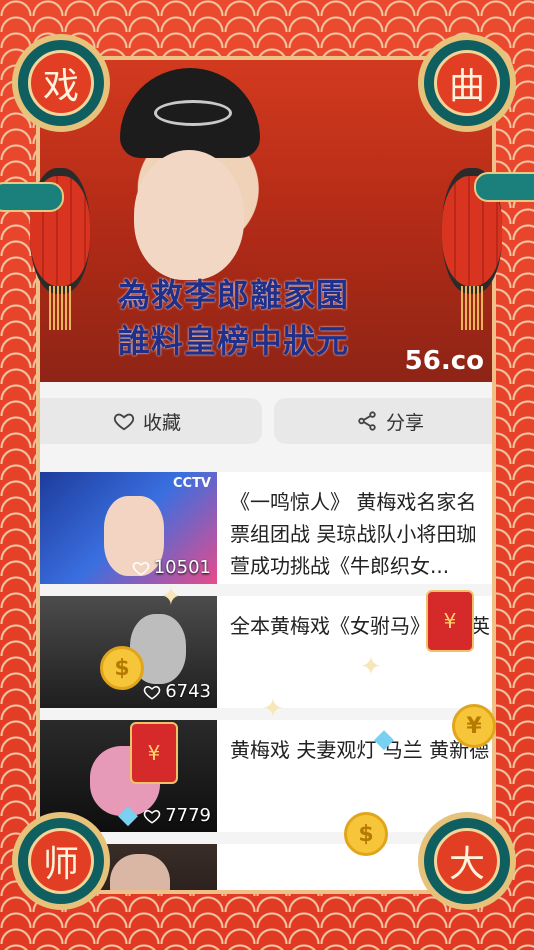 This screenshot has height=950, width=534. I want to click on like-count-value: 6743, so click(188, 691).